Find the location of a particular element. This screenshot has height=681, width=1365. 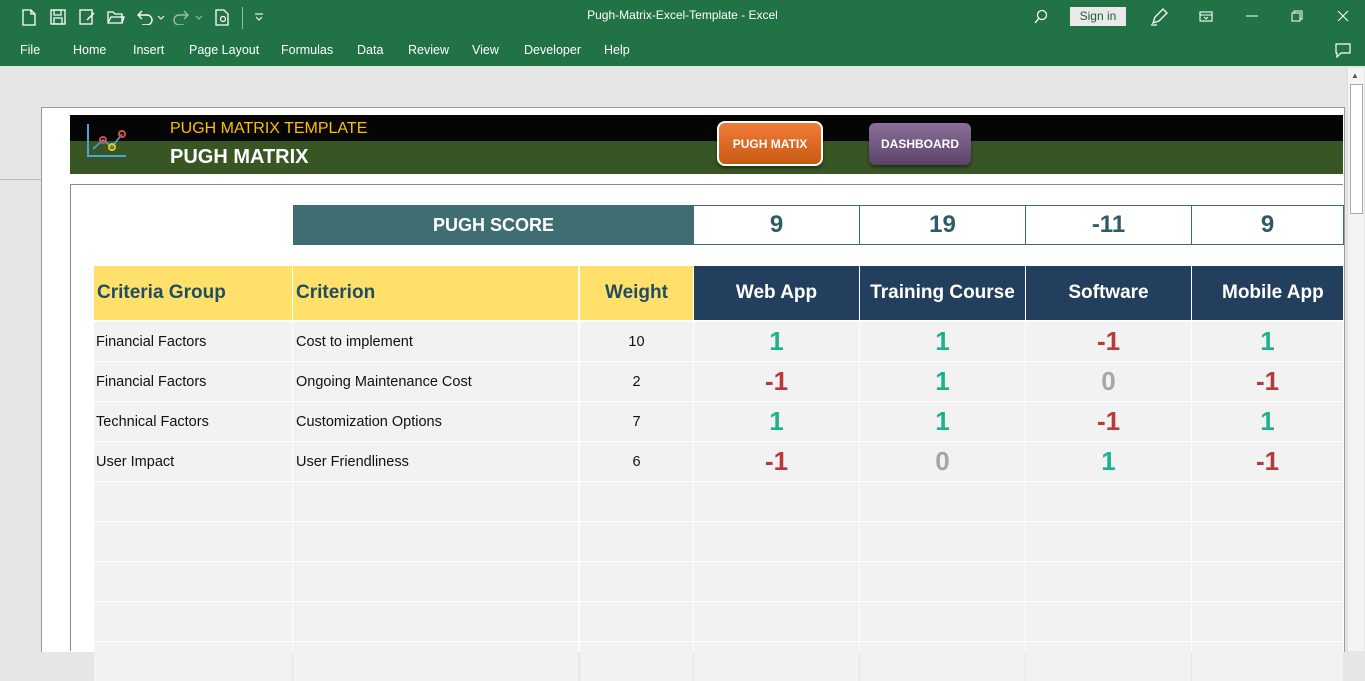

tab-file: File is located at coordinates (30, 50).